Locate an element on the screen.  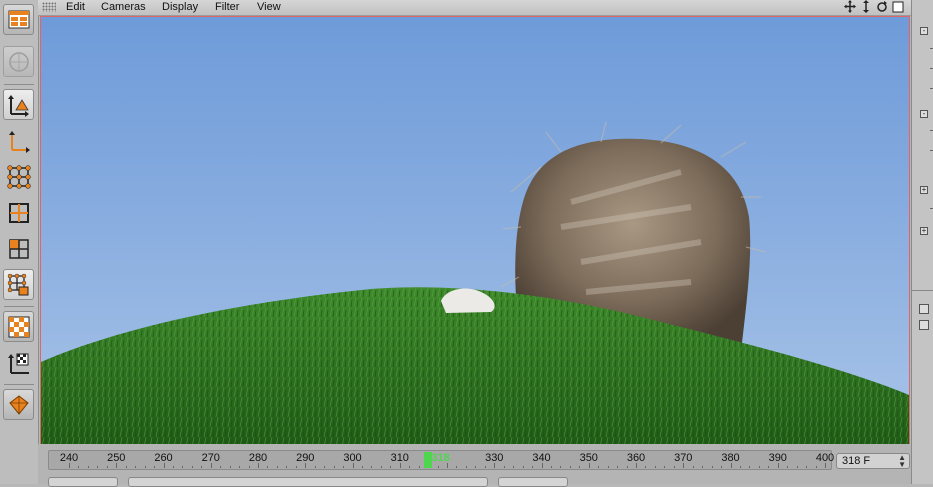
sculpt-icon is located at coordinates (19, 405).